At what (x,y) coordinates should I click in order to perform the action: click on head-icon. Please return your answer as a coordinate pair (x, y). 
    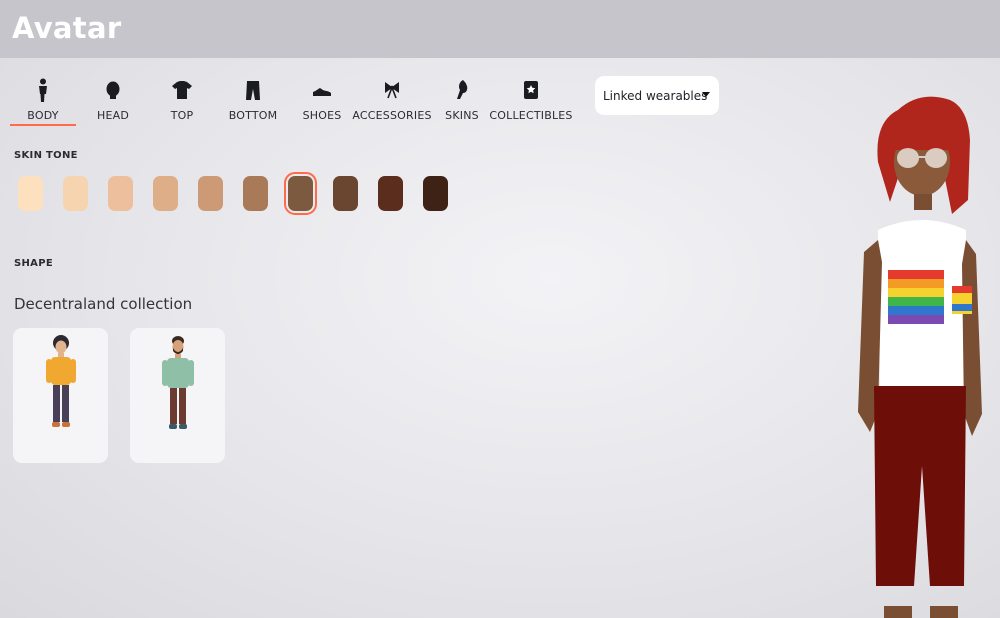
    Looking at the image, I should click on (113, 90).